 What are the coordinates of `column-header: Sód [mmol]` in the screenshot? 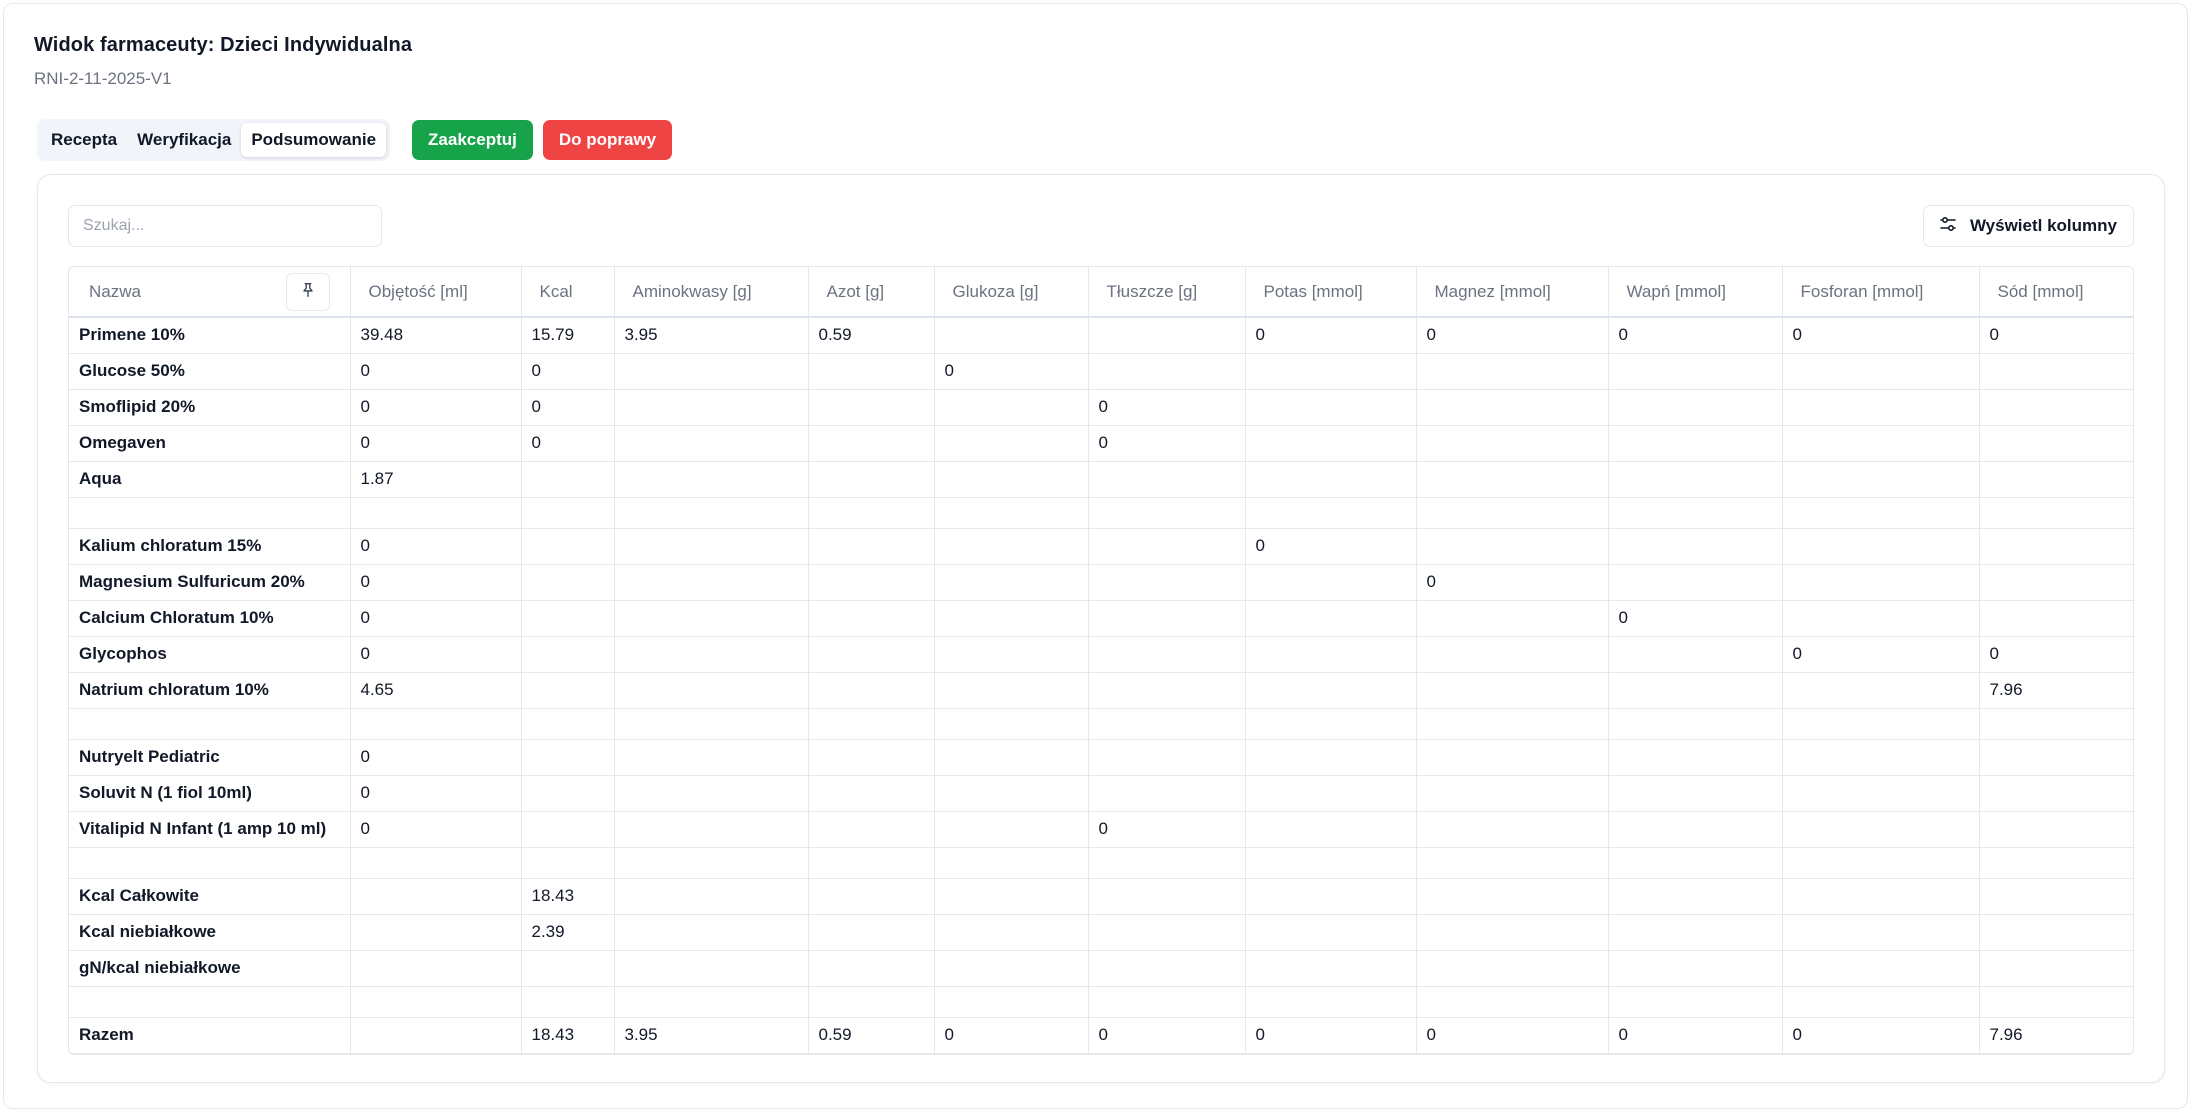 It's located at (2056, 292).